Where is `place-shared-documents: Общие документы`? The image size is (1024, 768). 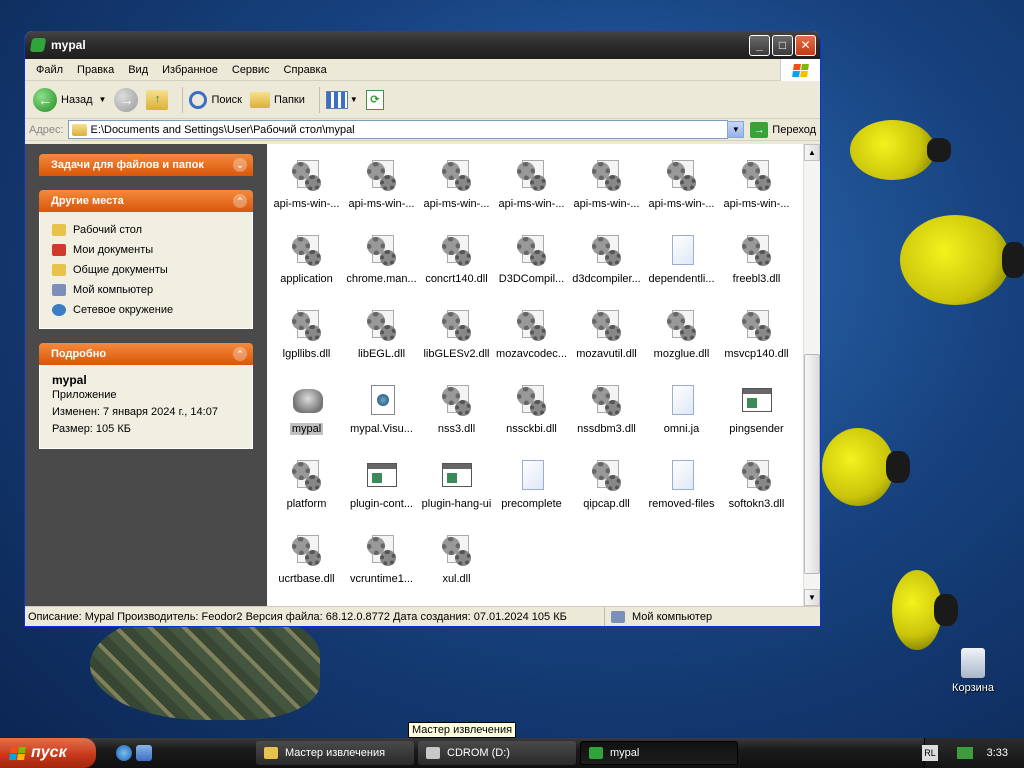 place-shared-documents: Общие документы is located at coordinates (146, 270).